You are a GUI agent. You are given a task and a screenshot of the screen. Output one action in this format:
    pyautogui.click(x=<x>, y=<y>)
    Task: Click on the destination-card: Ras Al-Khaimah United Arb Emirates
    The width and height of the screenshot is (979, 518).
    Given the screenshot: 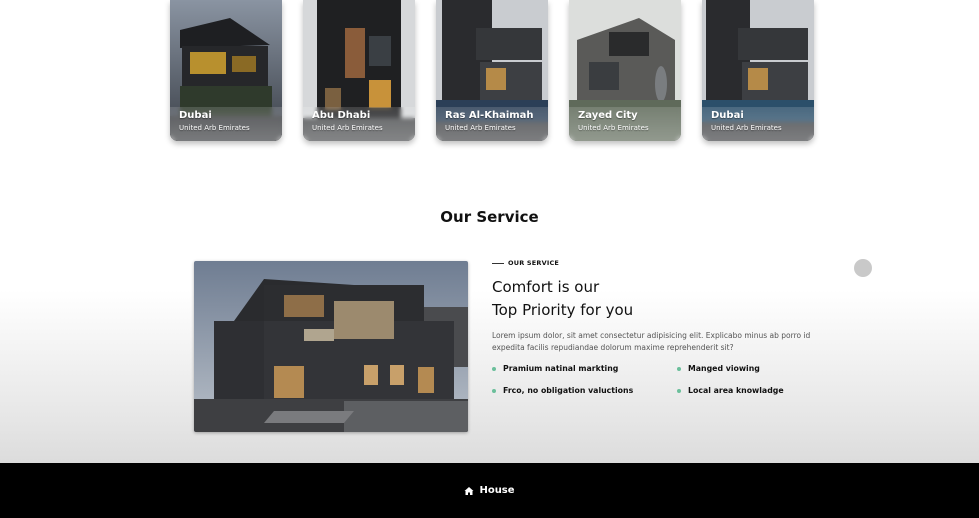 What is the action you would take?
    pyautogui.click(x=492, y=70)
    